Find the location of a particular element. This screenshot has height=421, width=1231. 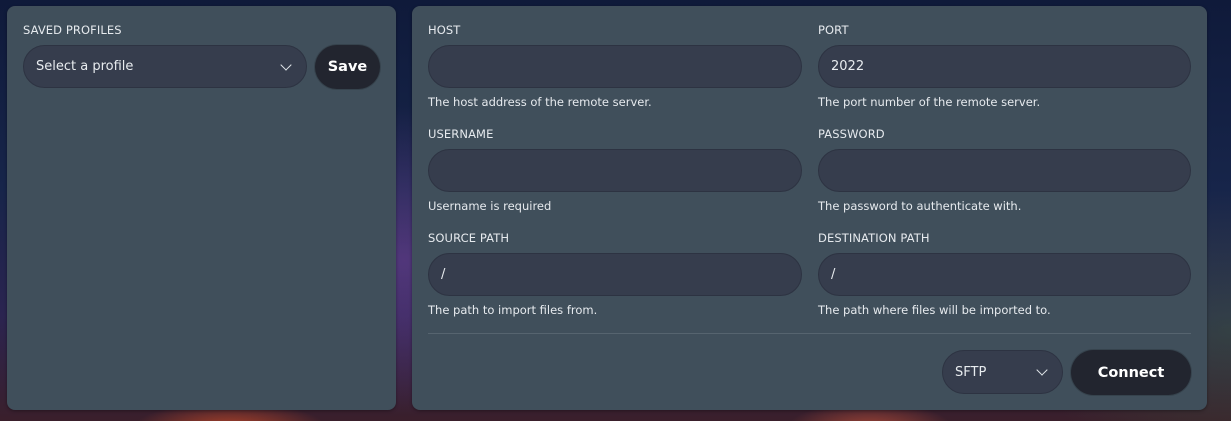

host-input-wrapper is located at coordinates (615, 66).